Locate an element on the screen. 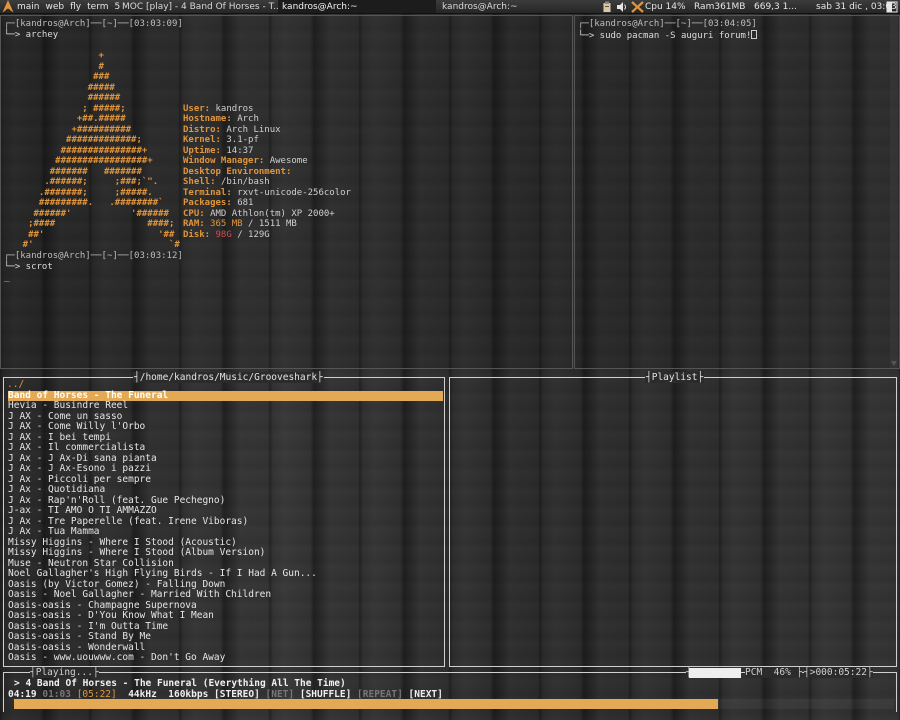 This screenshot has height=720, width=900. ascii-line: #############; is located at coordinates (71, 140).